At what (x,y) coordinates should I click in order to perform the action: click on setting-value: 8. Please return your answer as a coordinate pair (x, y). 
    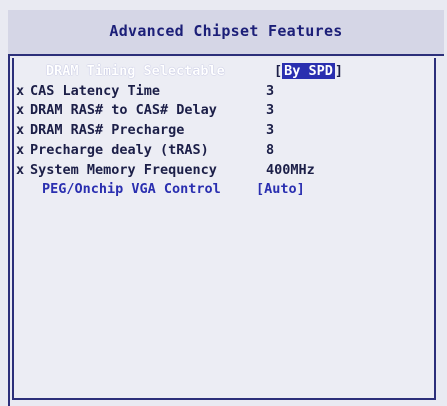
    Looking at the image, I should click on (270, 150).